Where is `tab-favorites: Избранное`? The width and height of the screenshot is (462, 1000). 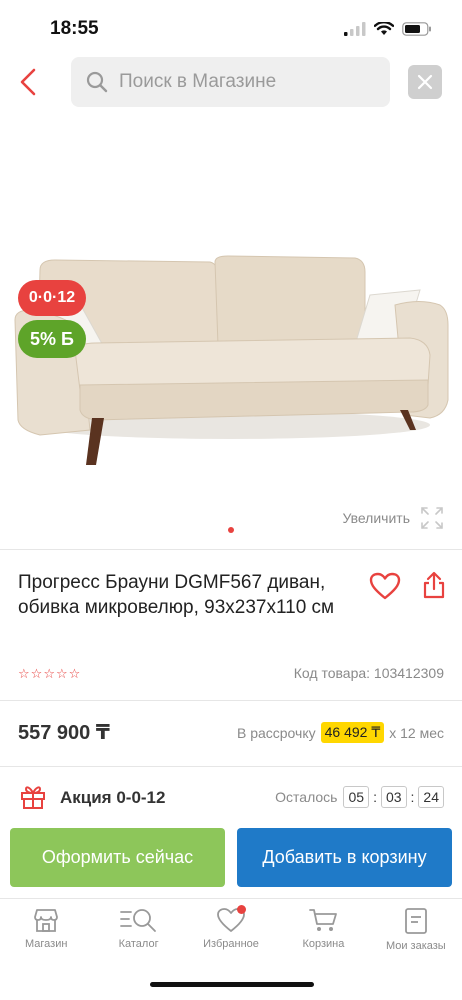 tab-favorites: Избранное is located at coordinates (231, 932).